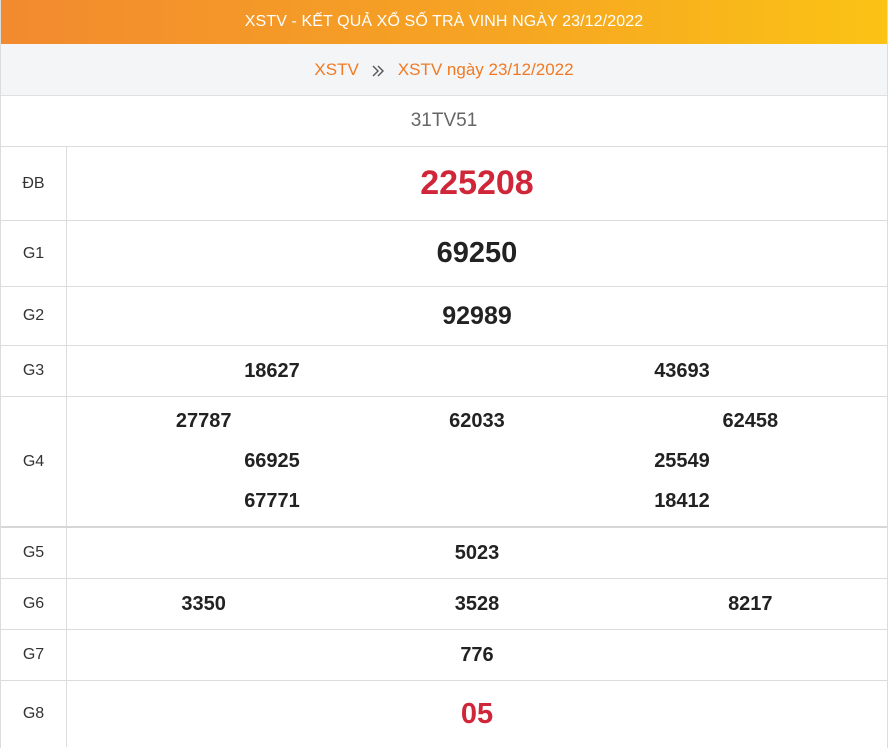  I want to click on prize-row-g5: G5 5023, so click(444, 553).